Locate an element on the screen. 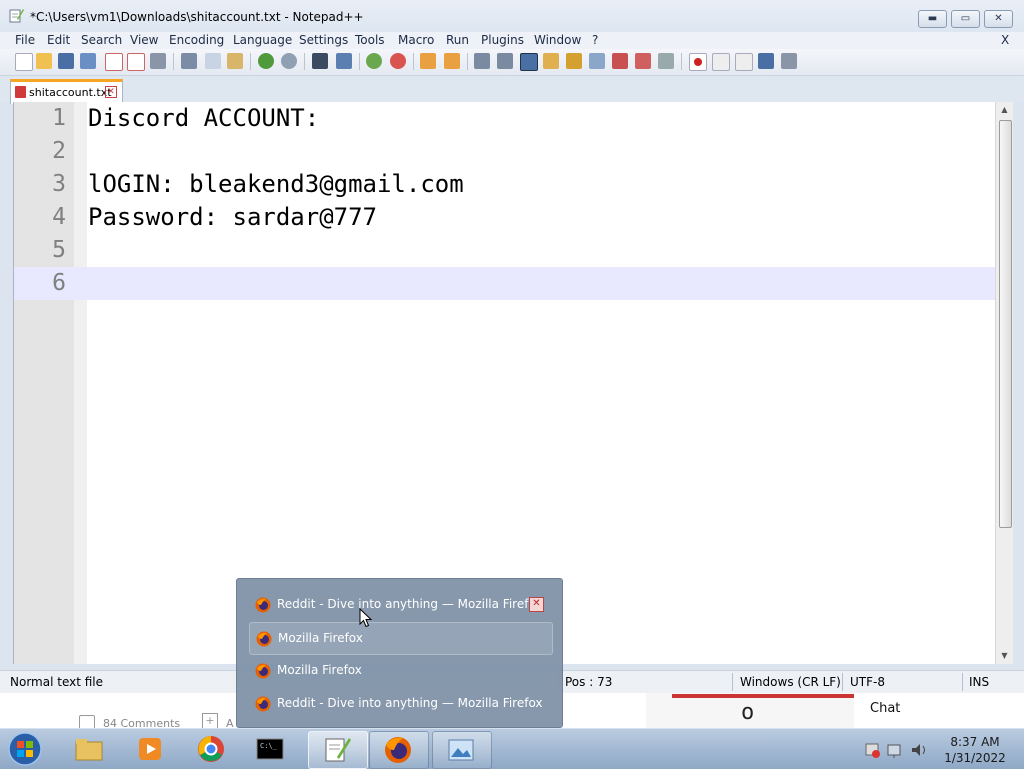 The image size is (1024, 769). scroll-down-icon: ▼ is located at coordinates (1004, 655).